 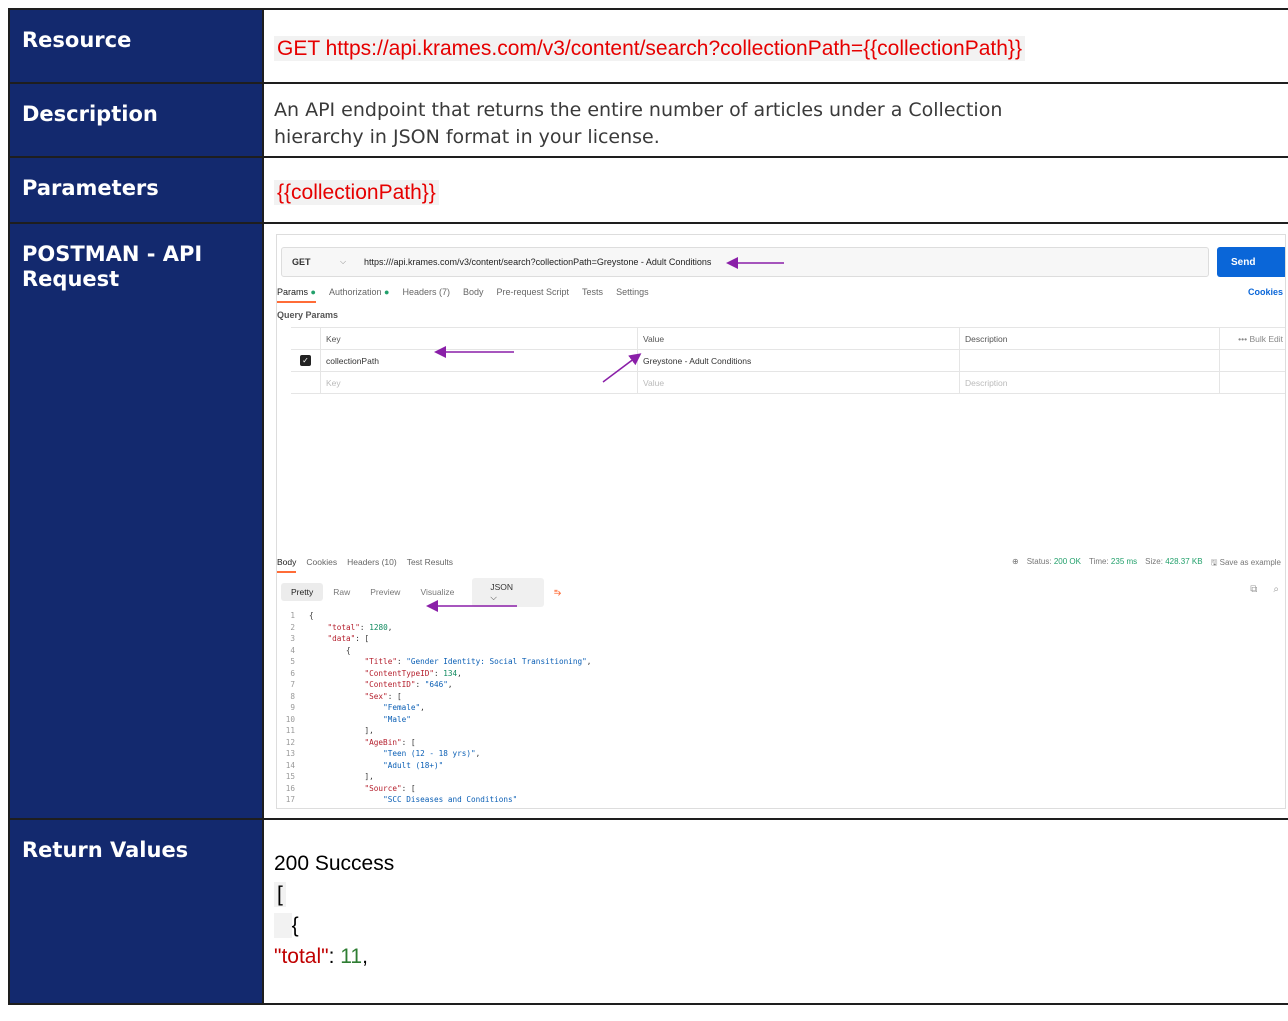 I want to click on code-number: 134, so click(x=450, y=673).